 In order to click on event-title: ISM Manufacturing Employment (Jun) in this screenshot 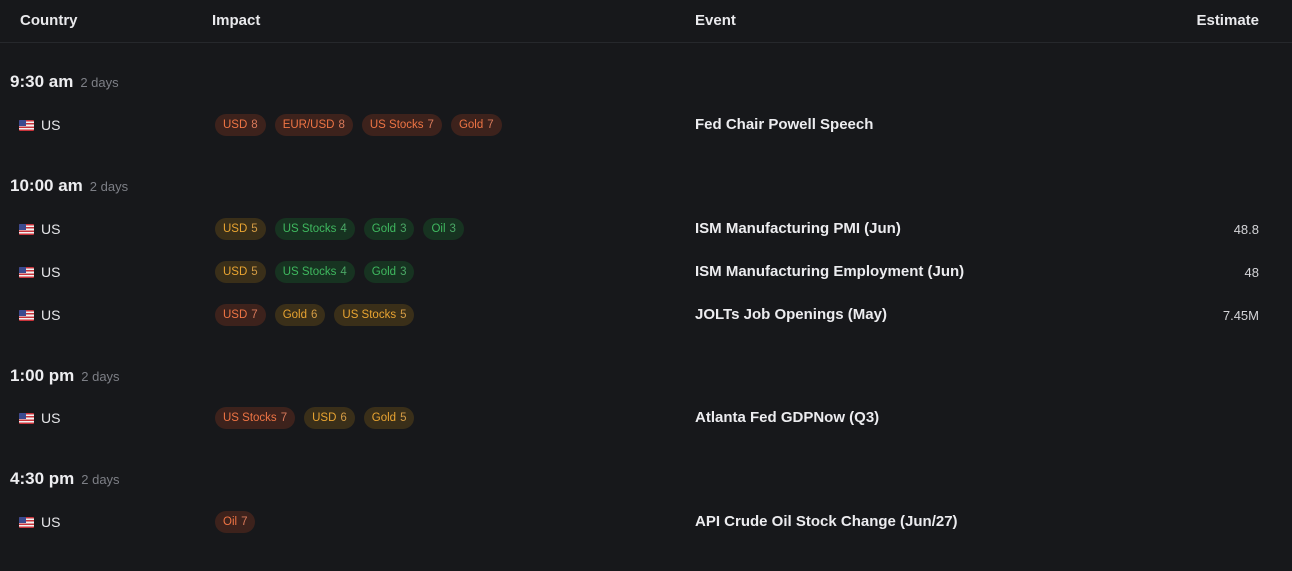, I will do `click(829, 271)`.